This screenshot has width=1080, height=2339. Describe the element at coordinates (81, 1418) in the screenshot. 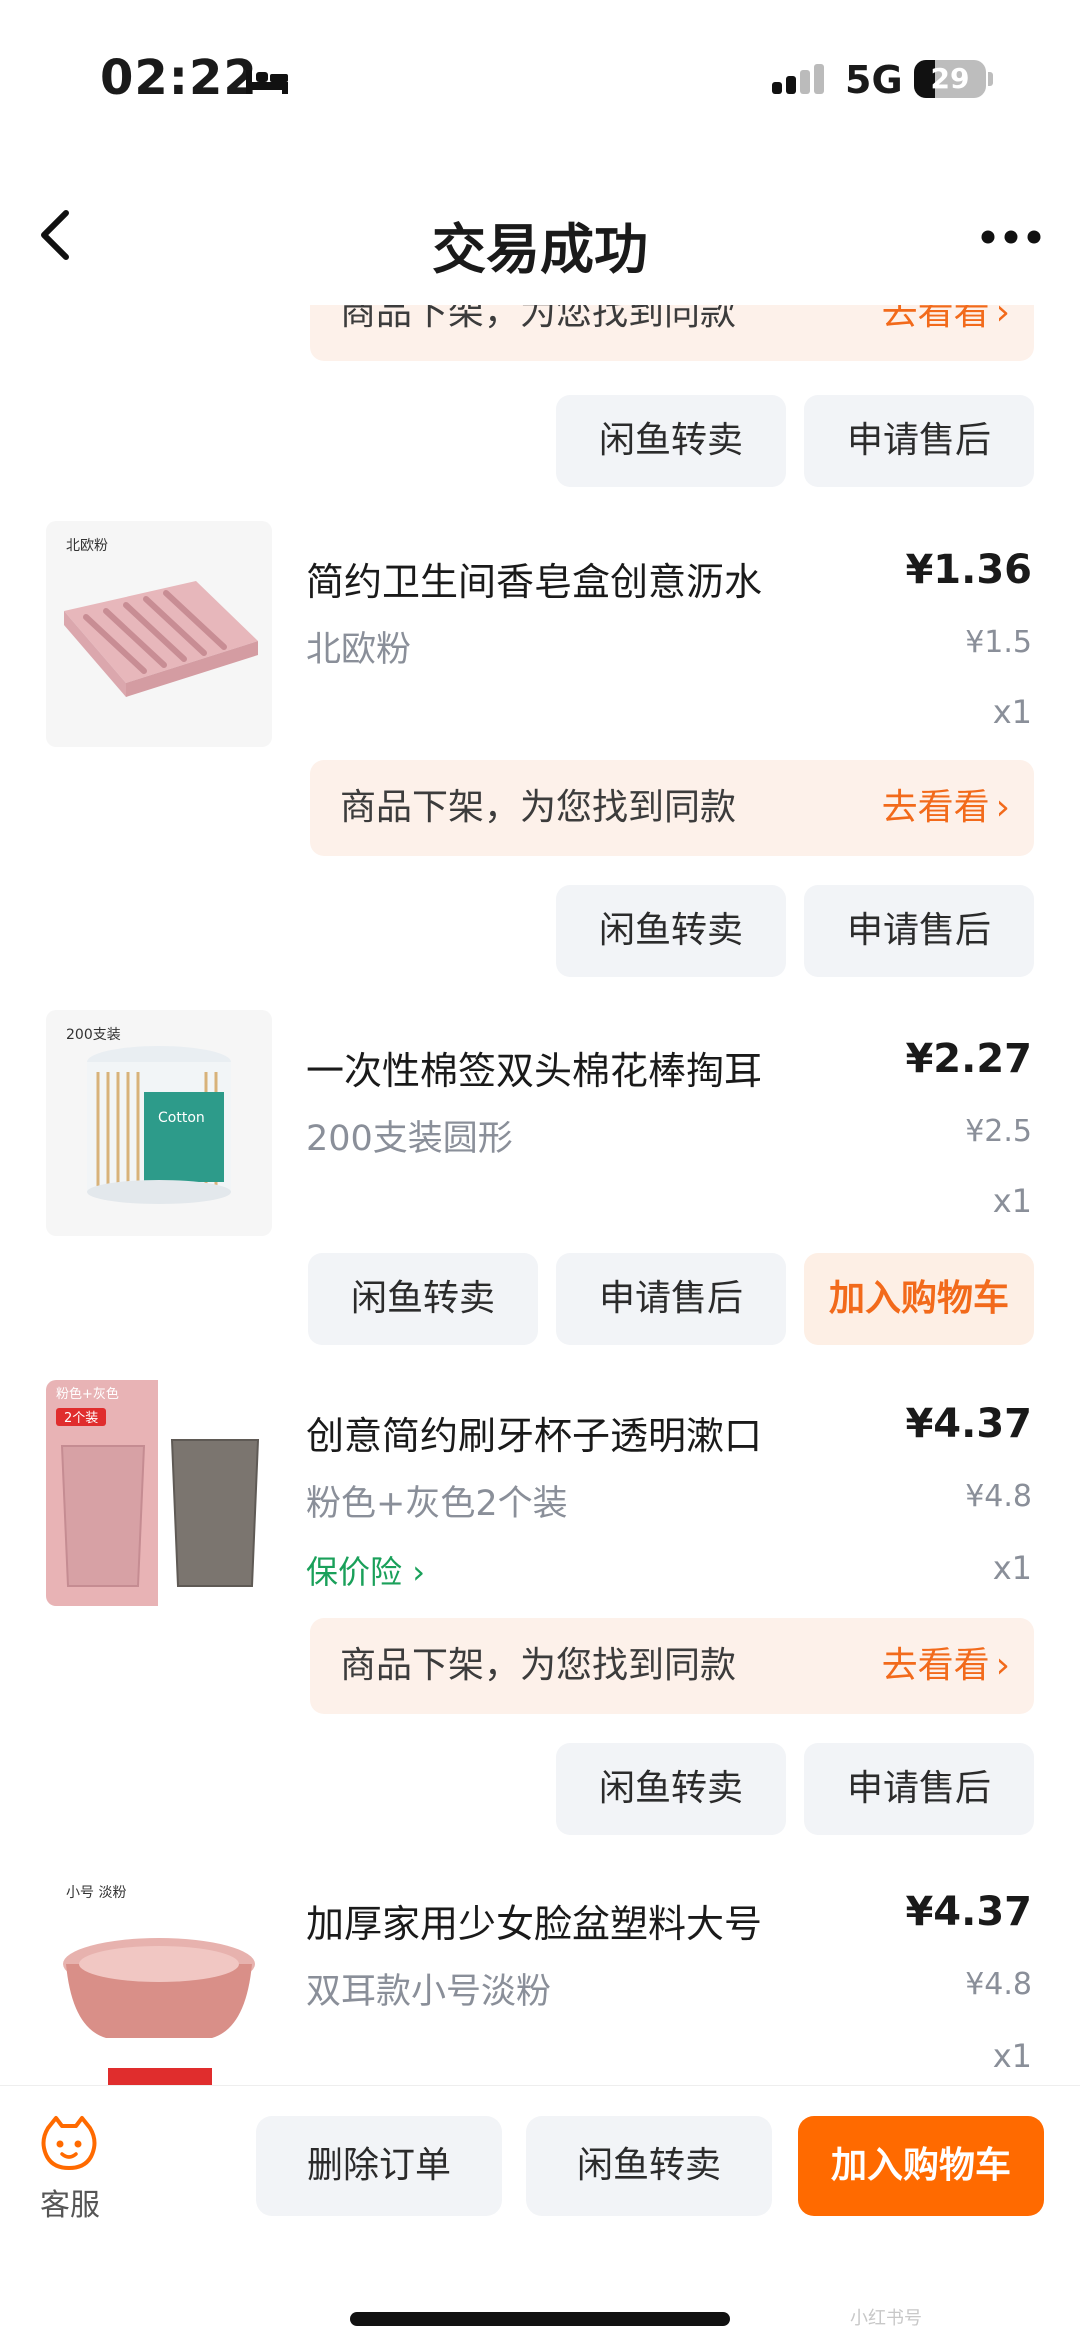

I see `svg-text: 2个装` at that location.